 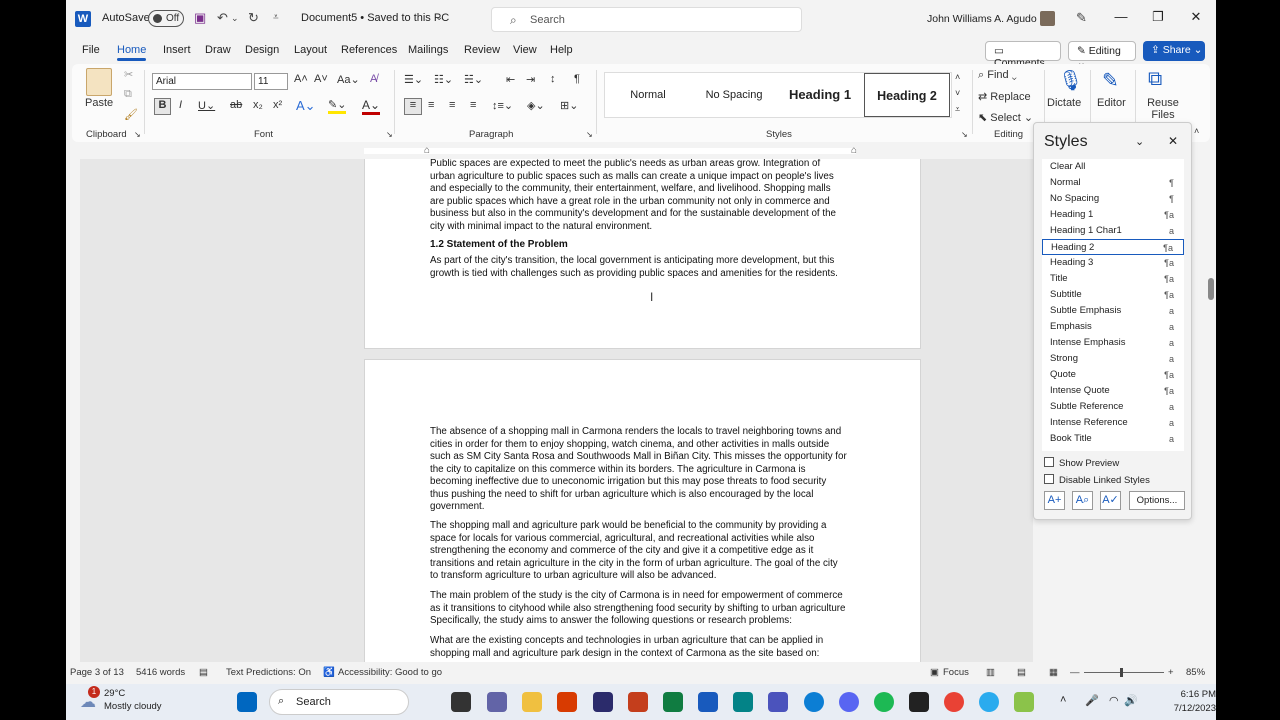 I want to click on replace-button: ⇄ Replace, so click(x=1004, y=96).